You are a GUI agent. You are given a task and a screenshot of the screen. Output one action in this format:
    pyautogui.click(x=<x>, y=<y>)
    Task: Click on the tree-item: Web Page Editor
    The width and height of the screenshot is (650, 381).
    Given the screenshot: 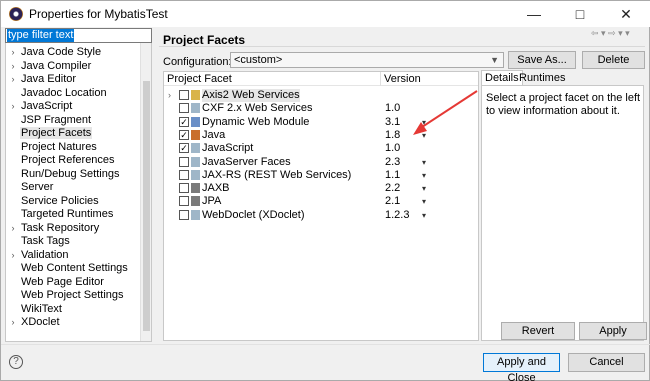 What is the action you would take?
    pyautogui.click(x=55, y=282)
    